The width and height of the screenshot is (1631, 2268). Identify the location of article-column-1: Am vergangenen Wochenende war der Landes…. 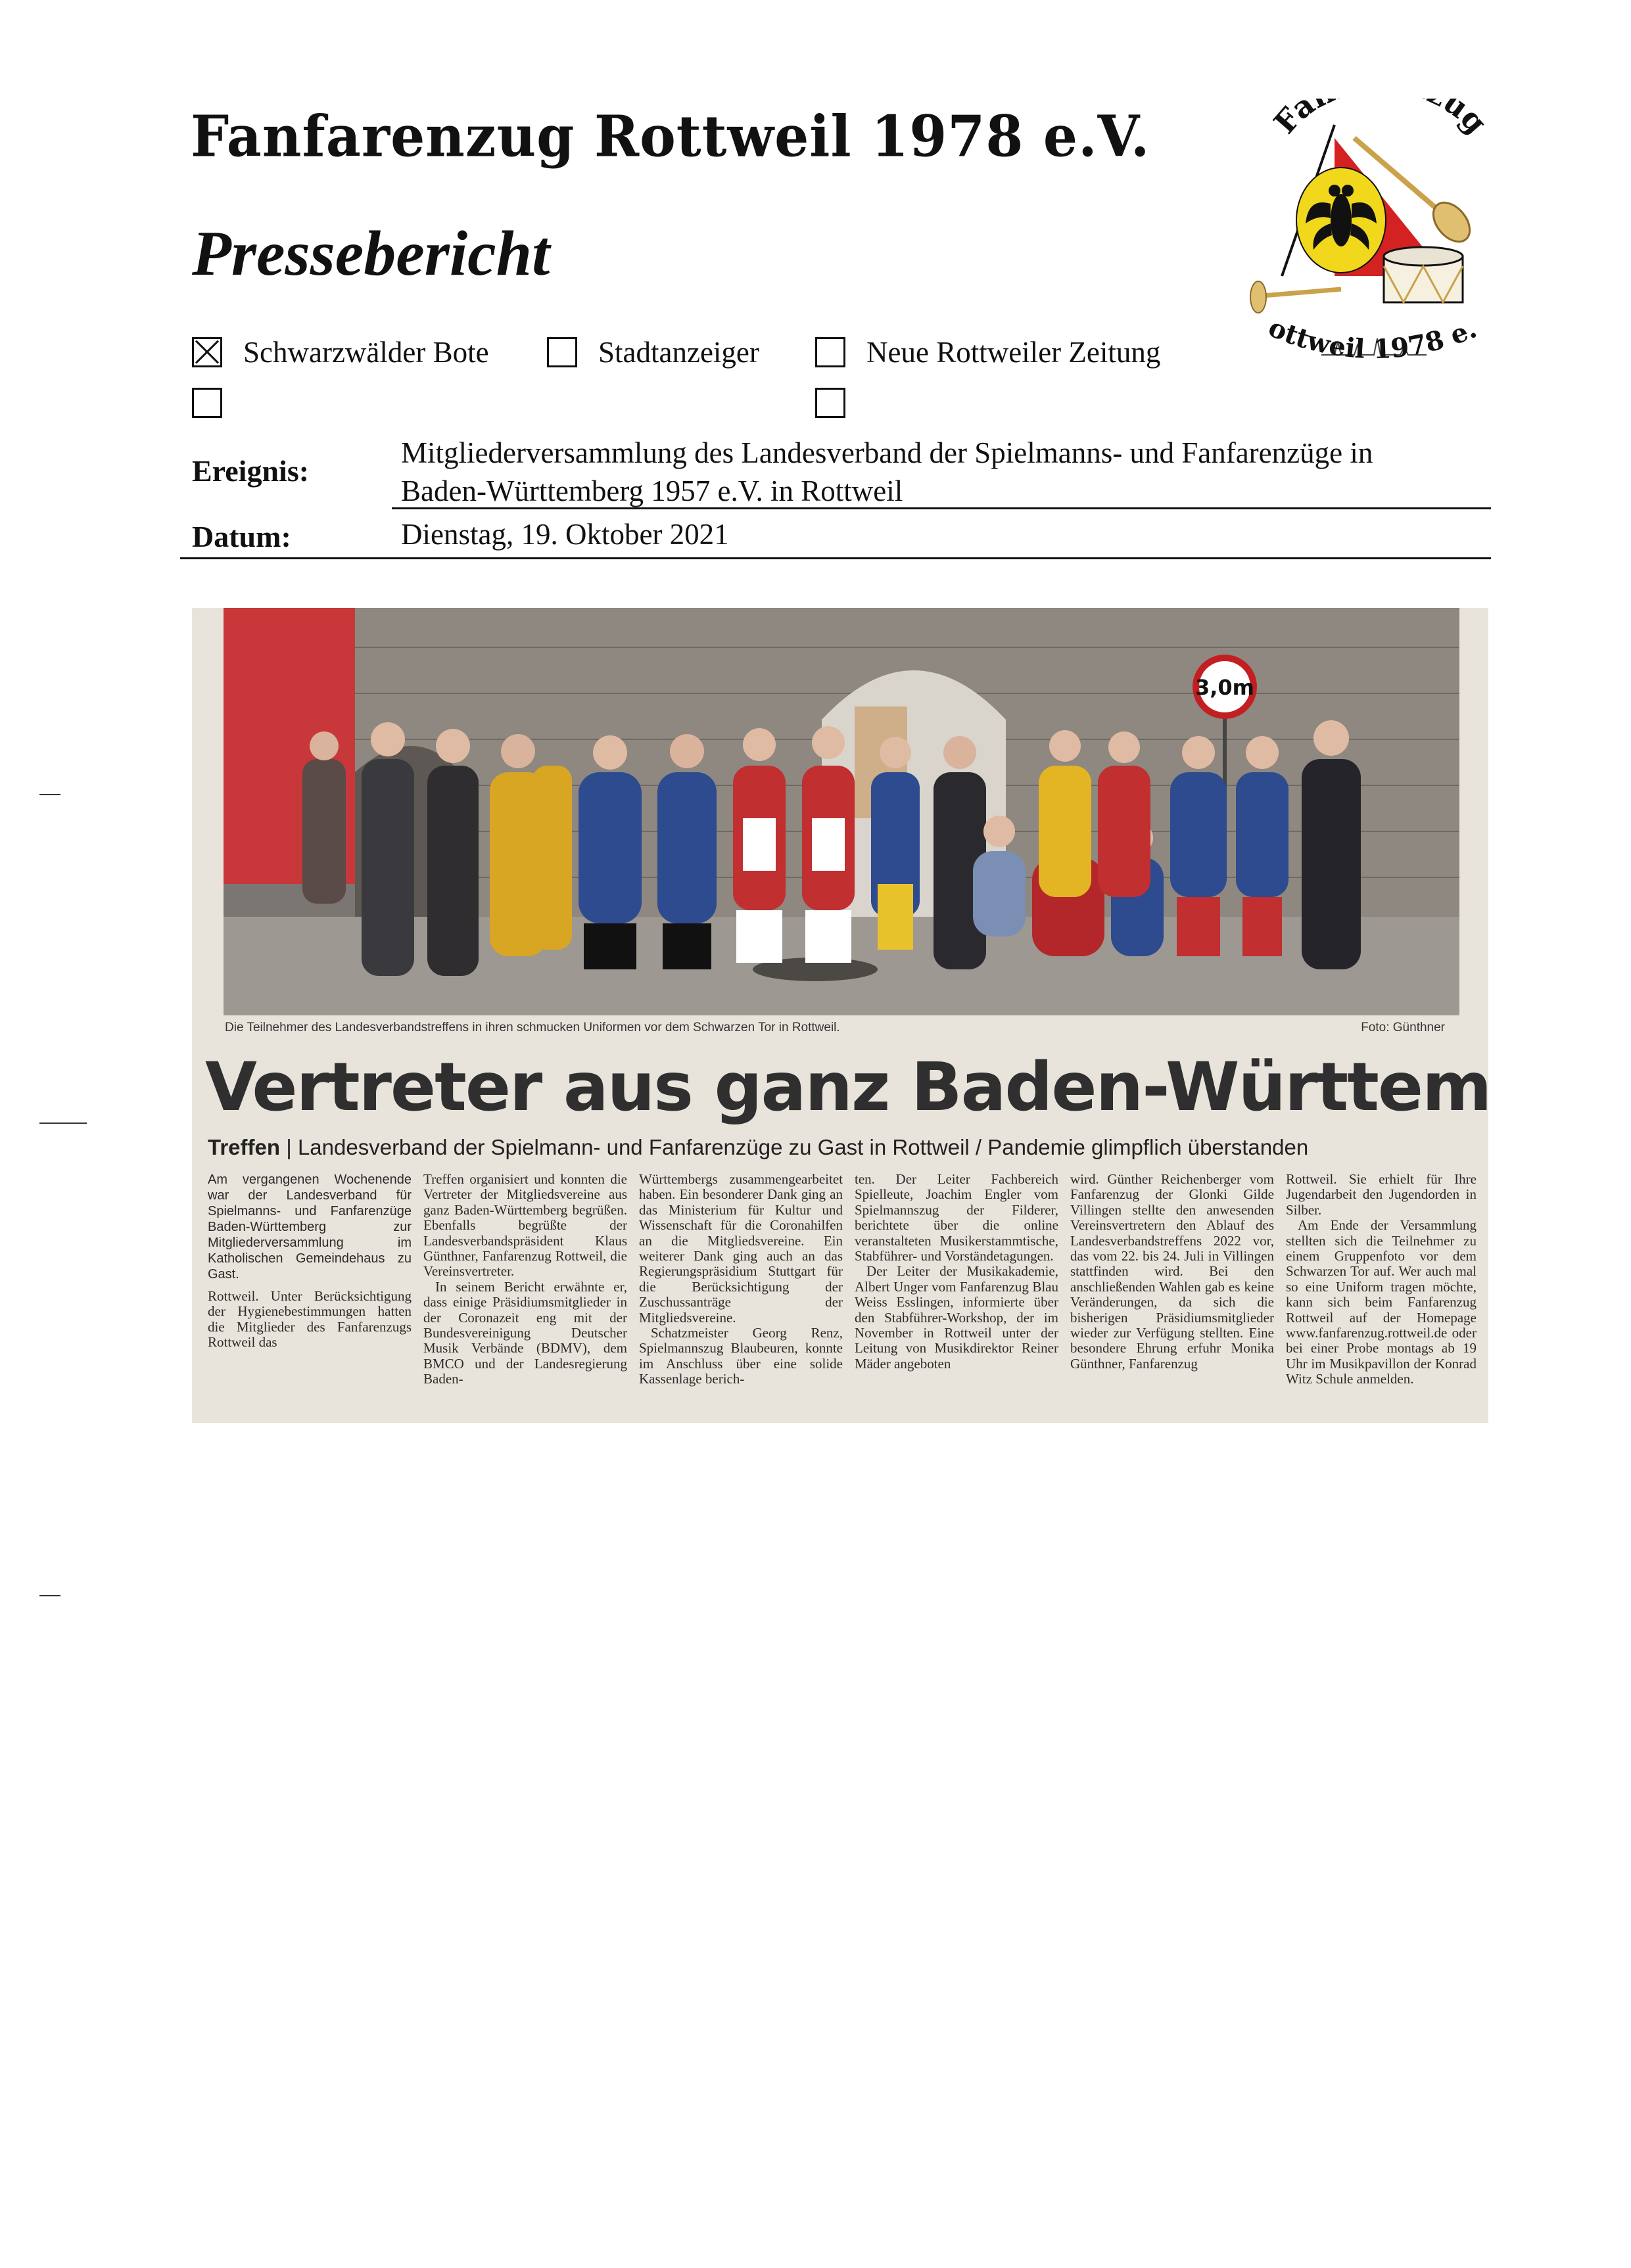
(310, 1293).